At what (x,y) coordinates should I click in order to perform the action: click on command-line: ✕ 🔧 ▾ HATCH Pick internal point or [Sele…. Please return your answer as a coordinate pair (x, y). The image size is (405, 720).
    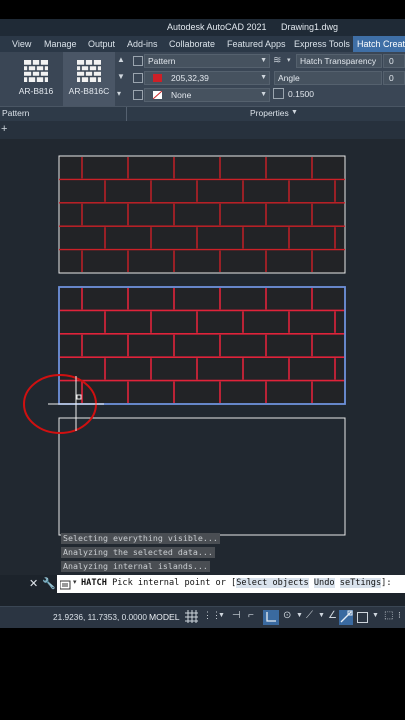
    Looking at the image, I should click on (202, 584).